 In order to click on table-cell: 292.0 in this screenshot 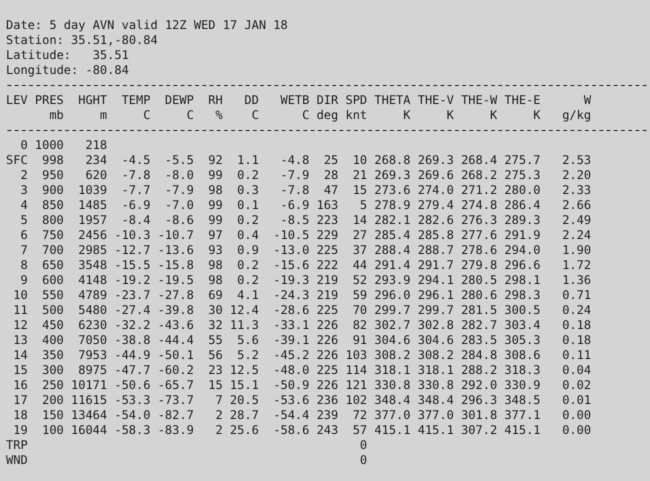, I will do `click(479, 385)`.